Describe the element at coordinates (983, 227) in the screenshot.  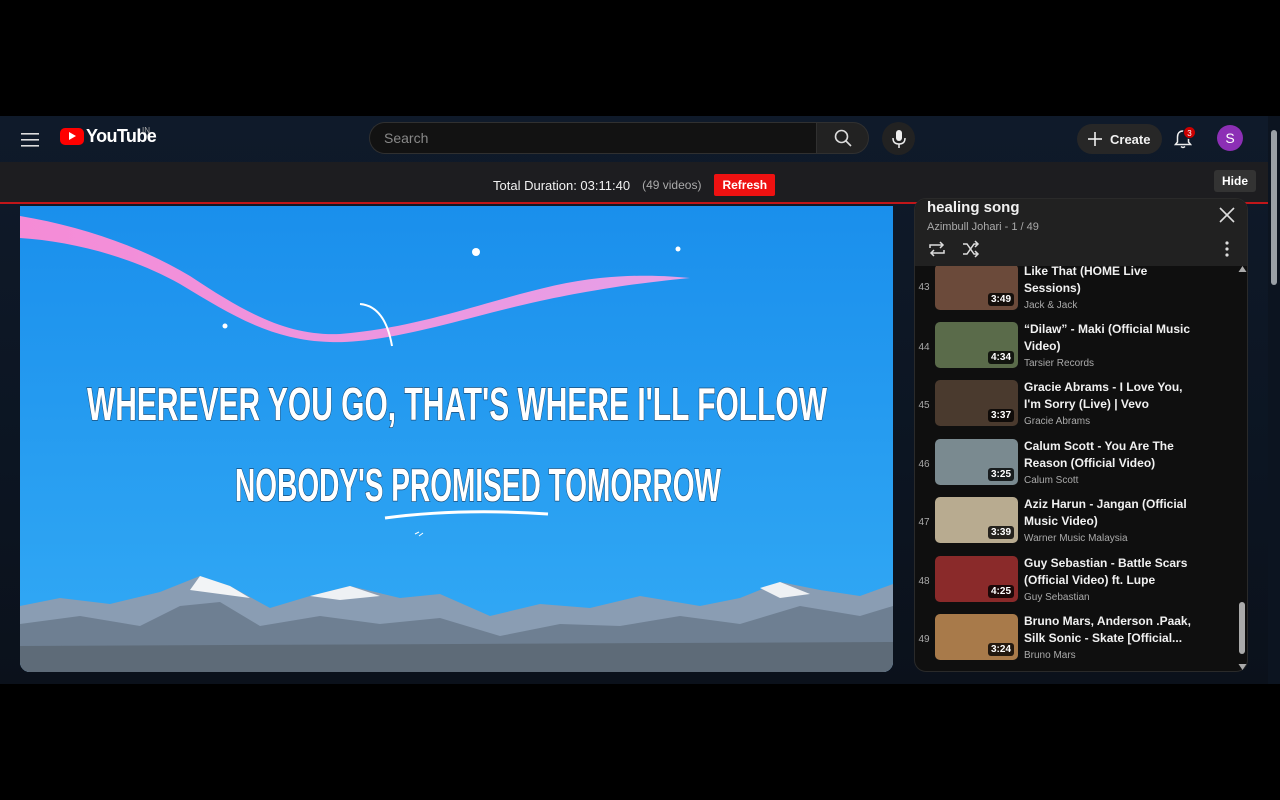
I see `playlist-subtitle: Azimbull Johari - 1 / 49` at that location.